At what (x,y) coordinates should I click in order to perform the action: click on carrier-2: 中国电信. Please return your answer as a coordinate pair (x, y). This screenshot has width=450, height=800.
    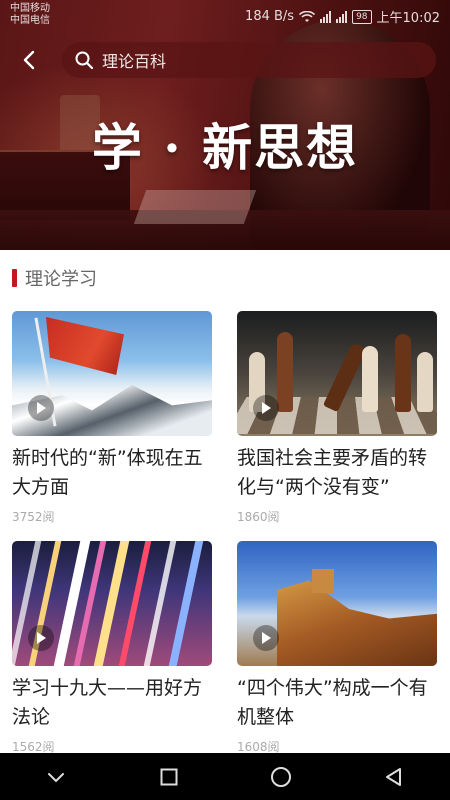
    Looking at the image, I should click on (30, 20).